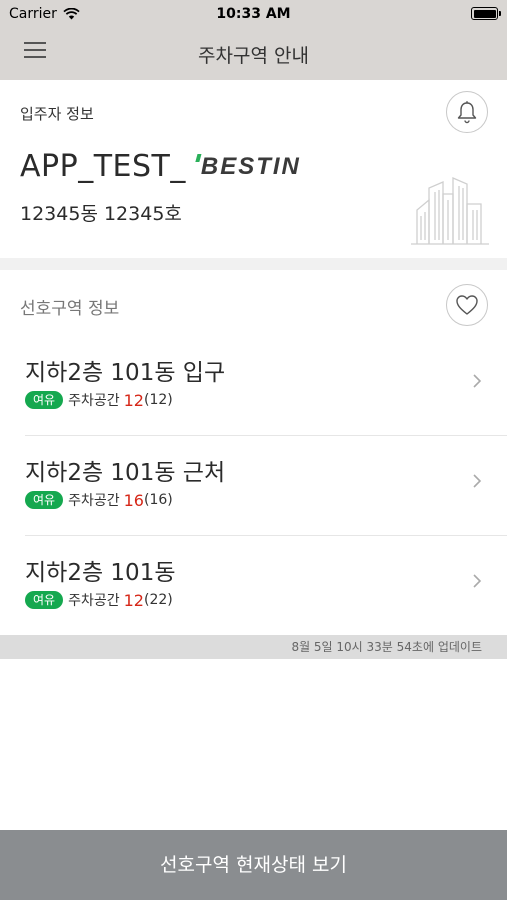 This screenshot has width=507, height=900. What do you see at coordinates (253, 40) in the screenshot?
I see `top-bar: Carrier 10:33 AM 주차구역 안내` at bounding box center [253, 40].